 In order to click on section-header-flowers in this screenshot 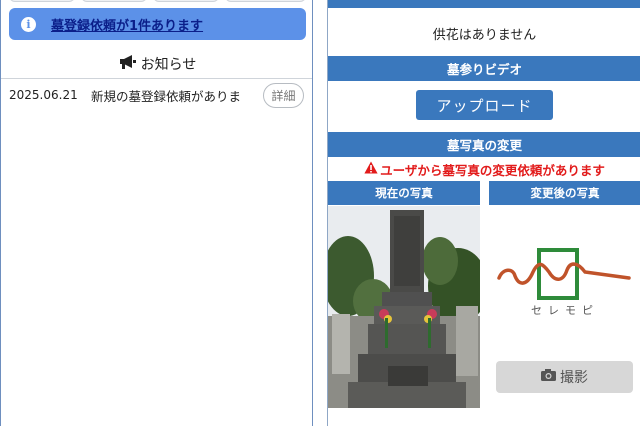, I will do `click(484, 4)`.